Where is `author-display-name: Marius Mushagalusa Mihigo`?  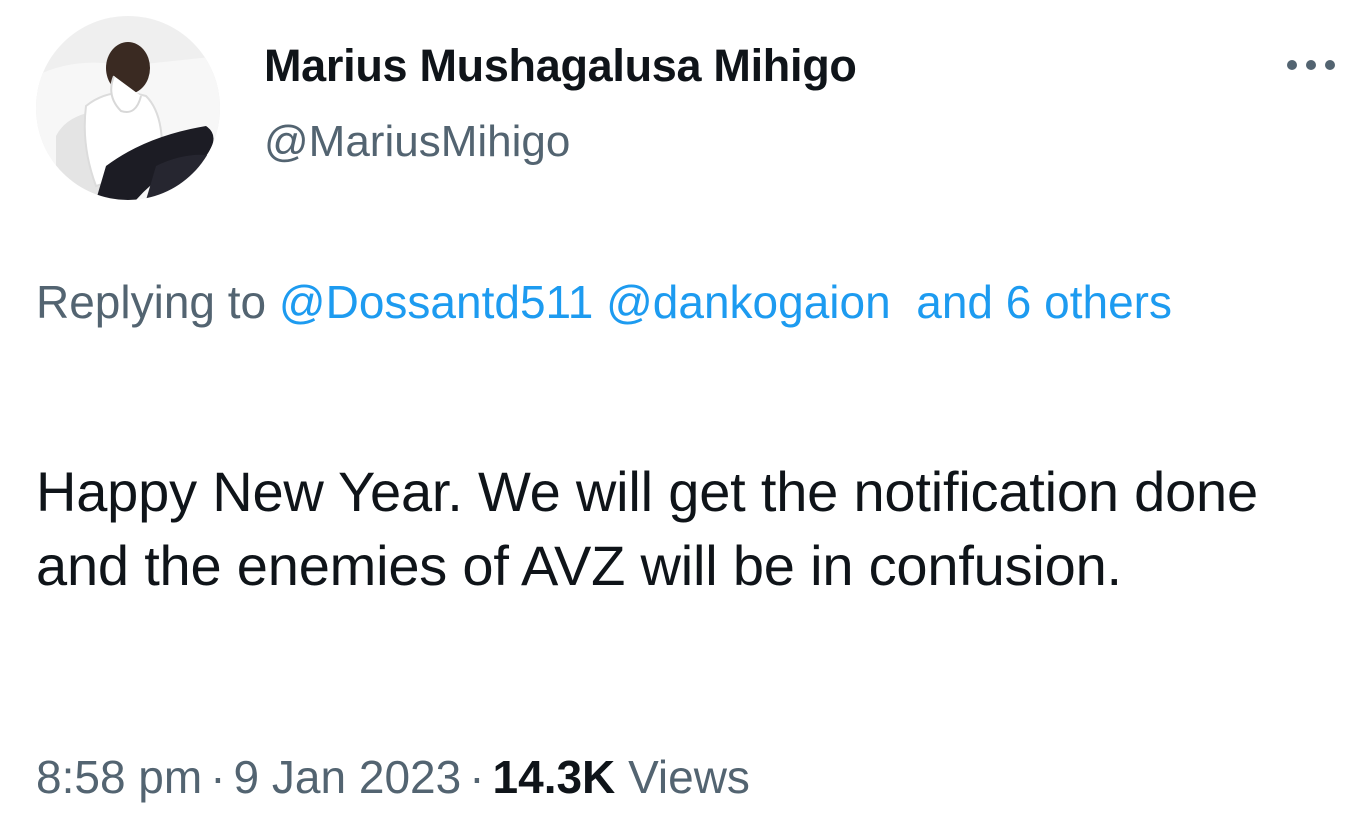 author-display-name: Marius Mushagalusa Mihigo is located at coordinates (560, 66).